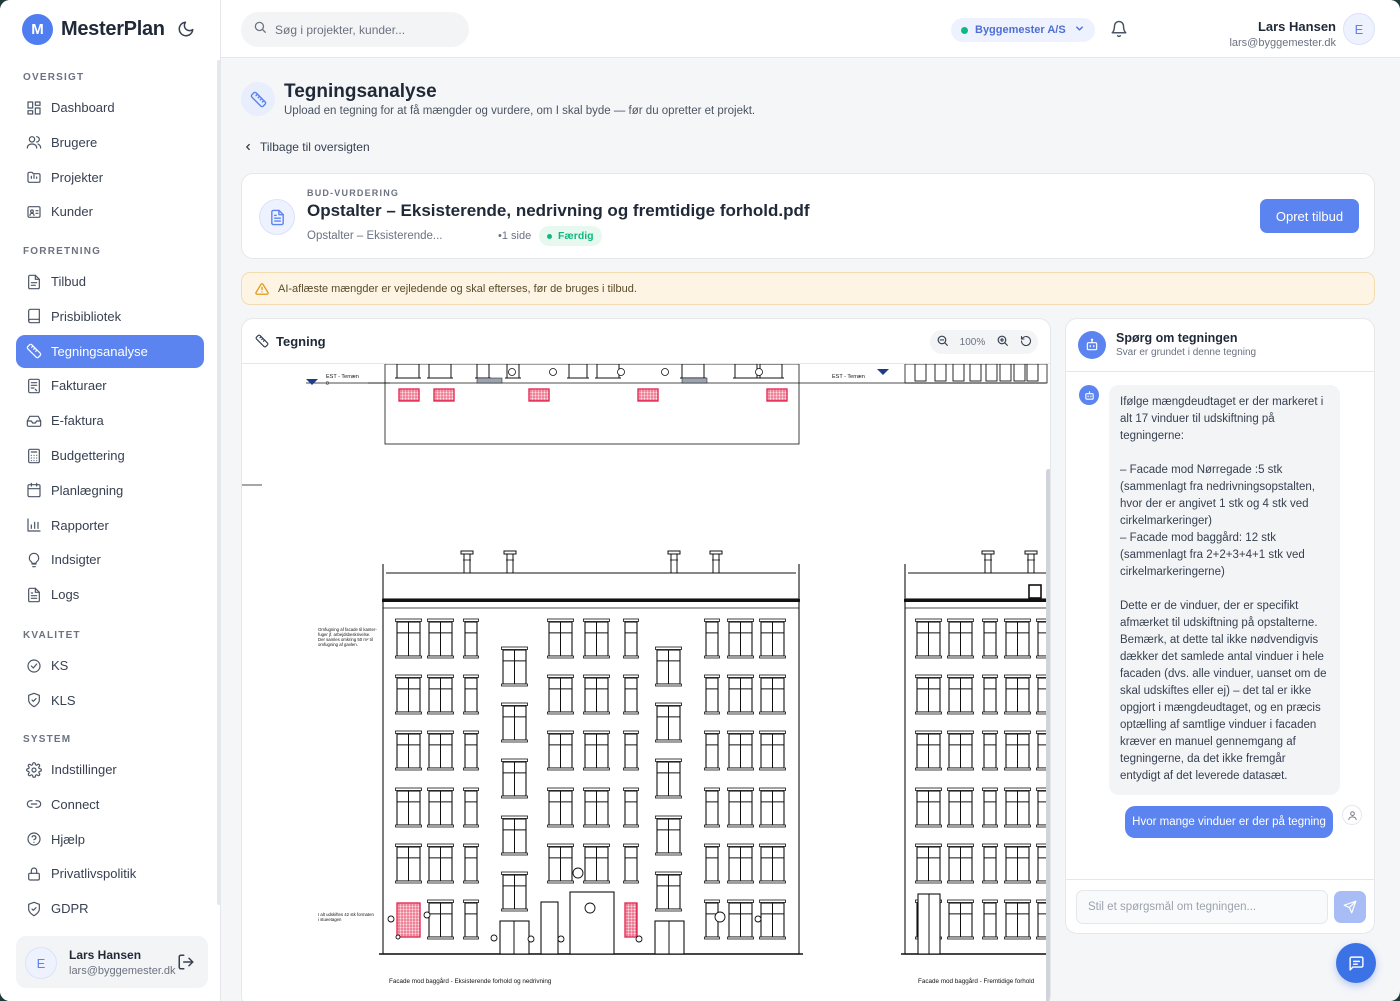 Image resolution: width=1400 pixels, height=1001 pixels. I want to click on zoom-in-icon, so click(1002, 342).